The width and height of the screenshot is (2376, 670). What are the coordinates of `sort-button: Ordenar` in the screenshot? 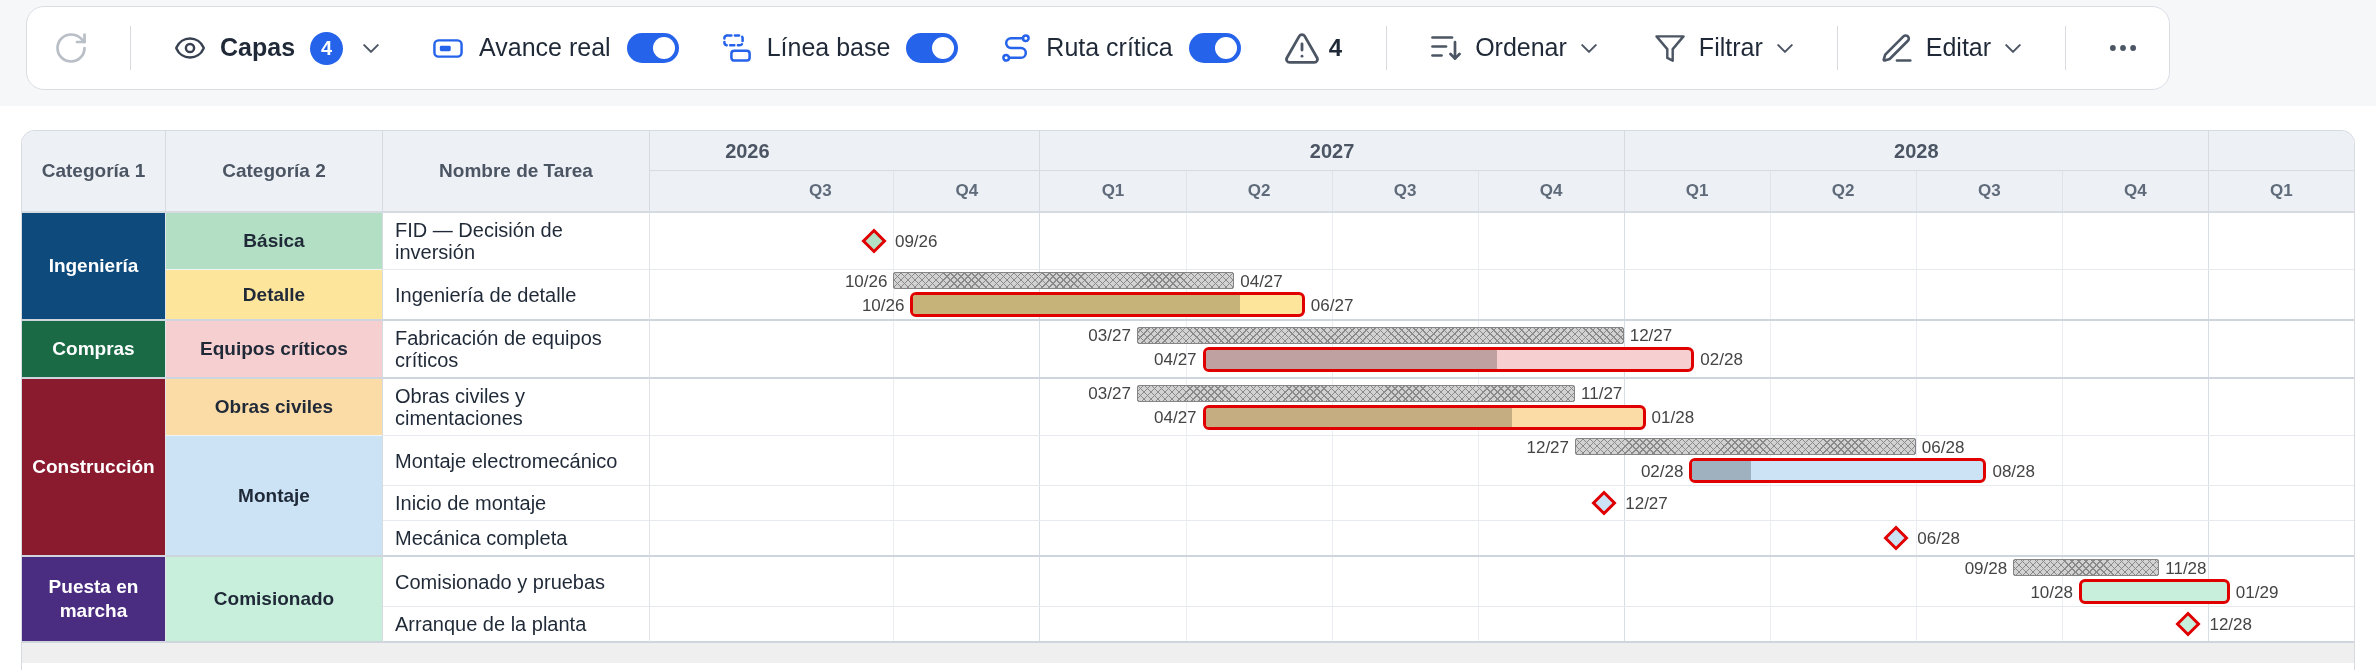 It's located at (1514, 48).